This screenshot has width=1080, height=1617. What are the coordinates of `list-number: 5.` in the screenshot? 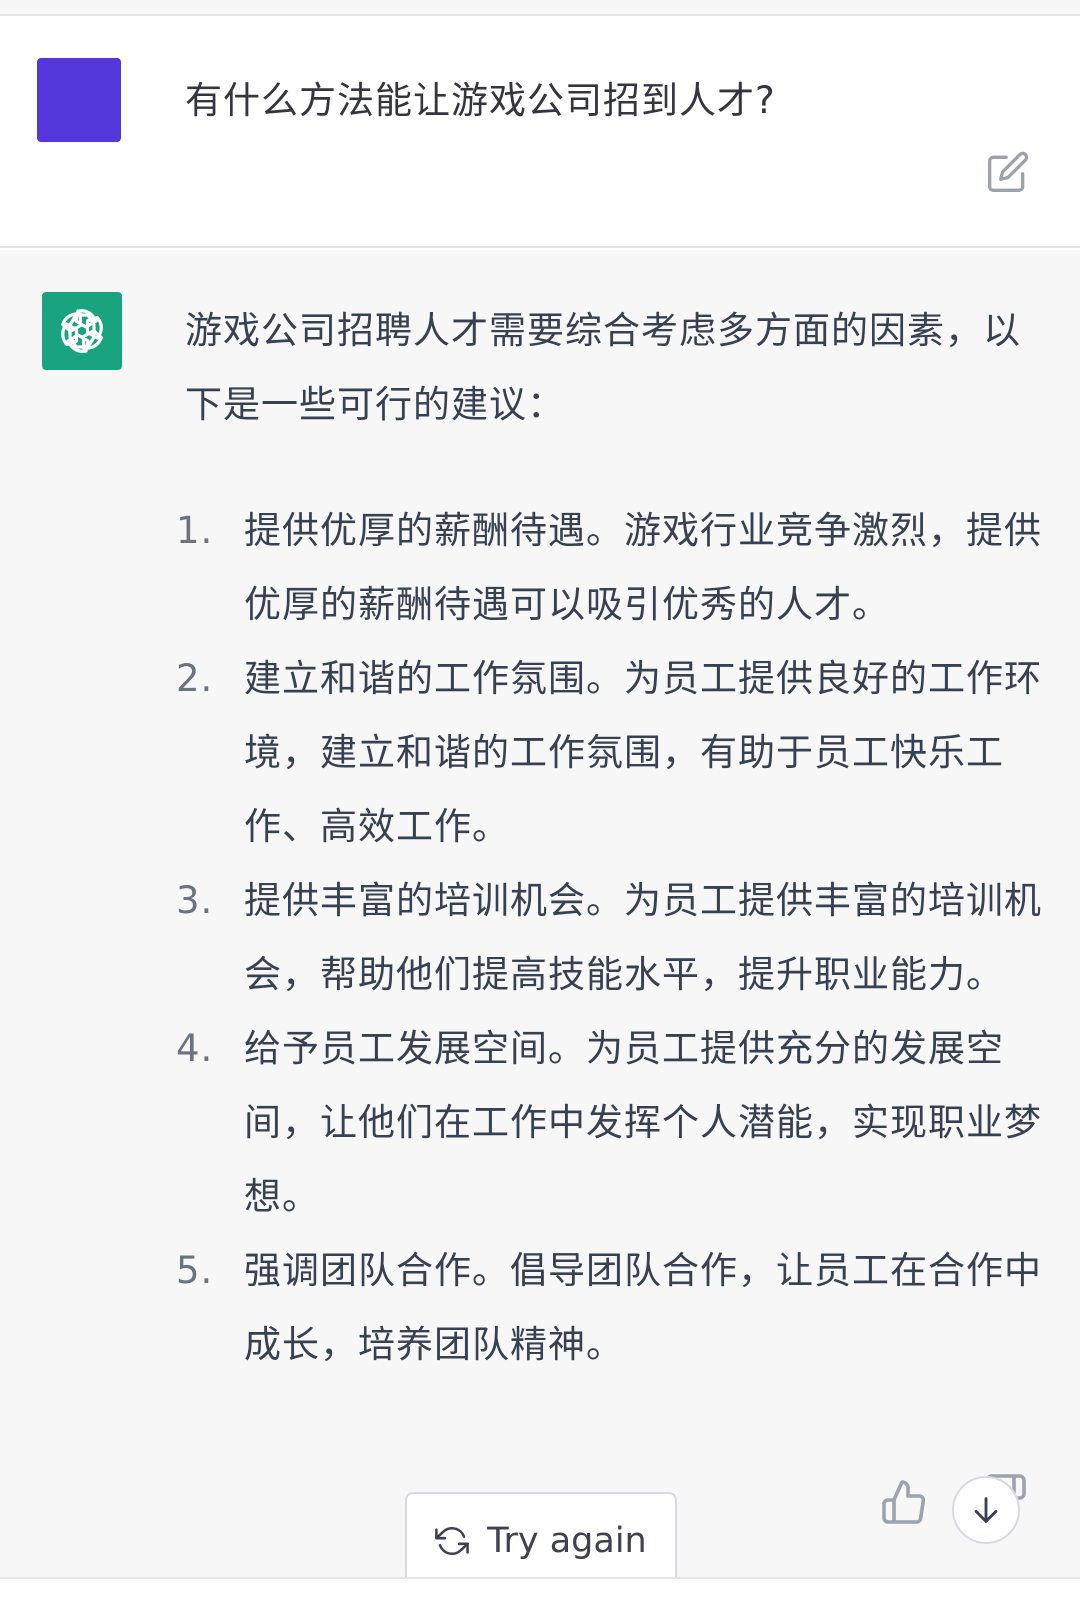 It's located at (195, 1270).